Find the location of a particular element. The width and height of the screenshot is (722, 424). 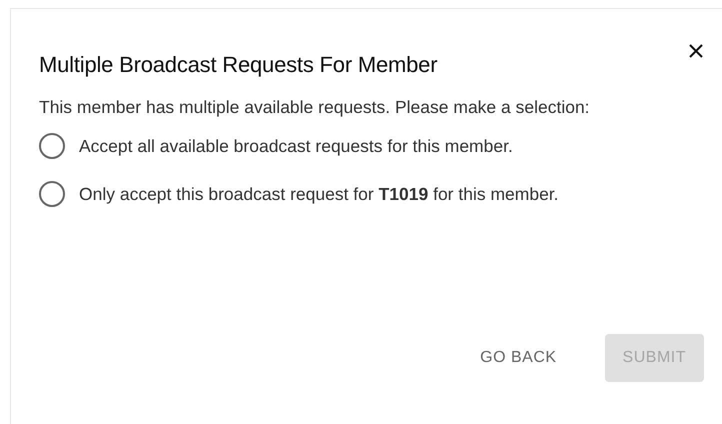

dialog-title: Multiple Broadcast Requests For Member is located at coordinates (238, 65).